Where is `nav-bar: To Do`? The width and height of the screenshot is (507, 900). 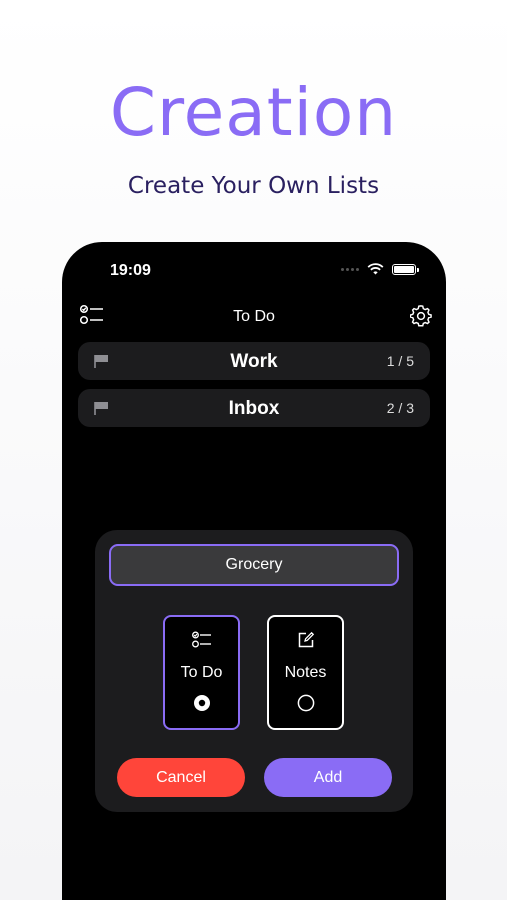 nav-bar: To Do is located at coordinates (254, 316).